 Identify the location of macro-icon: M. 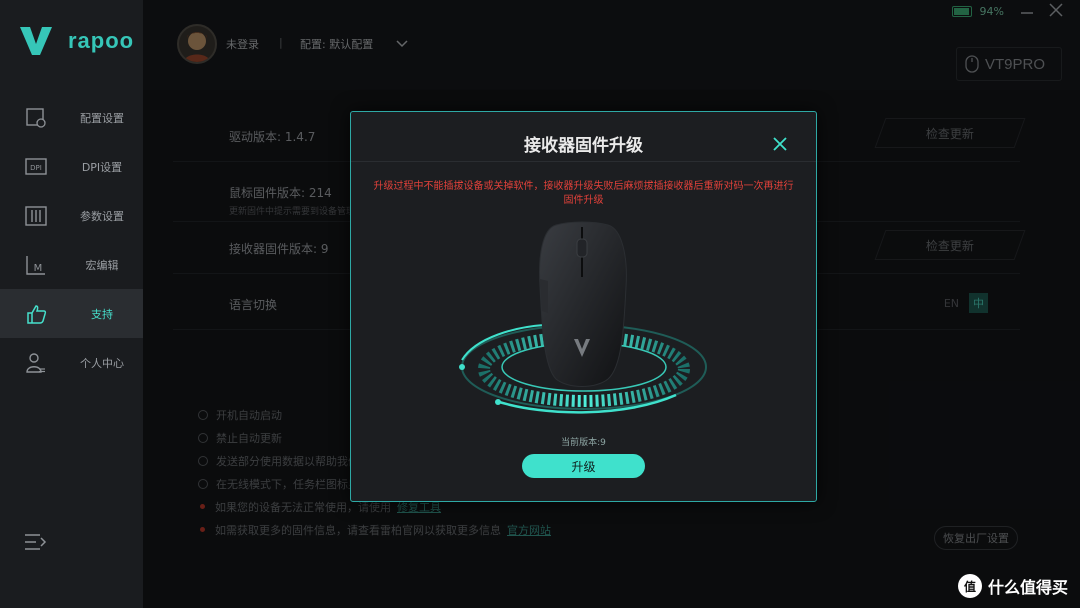
(36, 265).